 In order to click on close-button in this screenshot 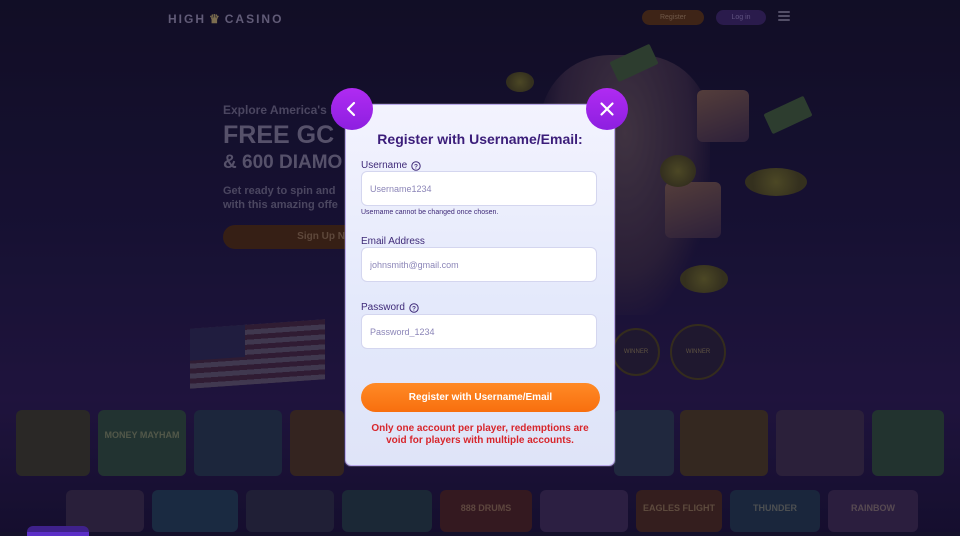, I will do `click(607, 109)`.